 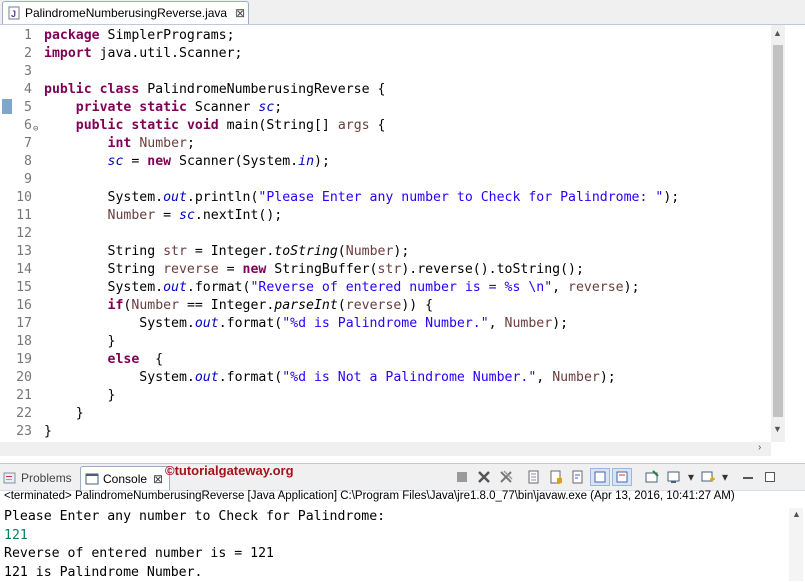 What do you see at coordinates (484, 477) in the screenshot?
I see `remove-launch-icon` at bounding box center [484, 477].